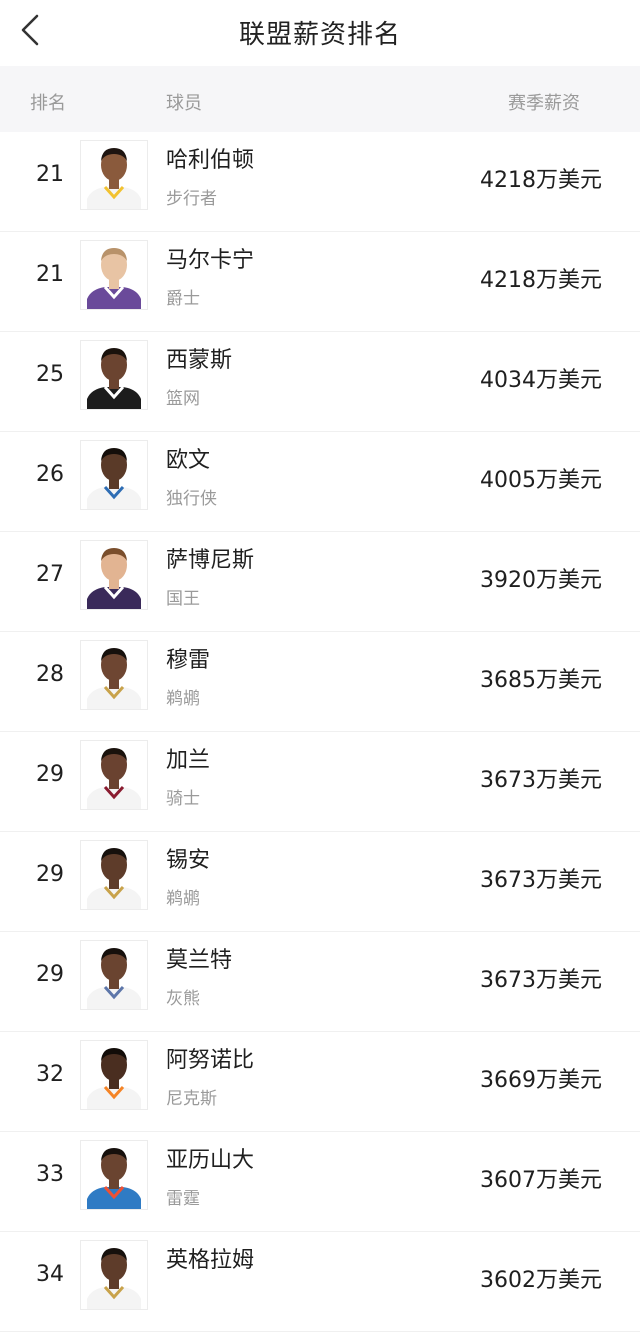 The height and width of the screenshot is (1332, 640). I want to click on player-name: 欧文, so click(188, 458).